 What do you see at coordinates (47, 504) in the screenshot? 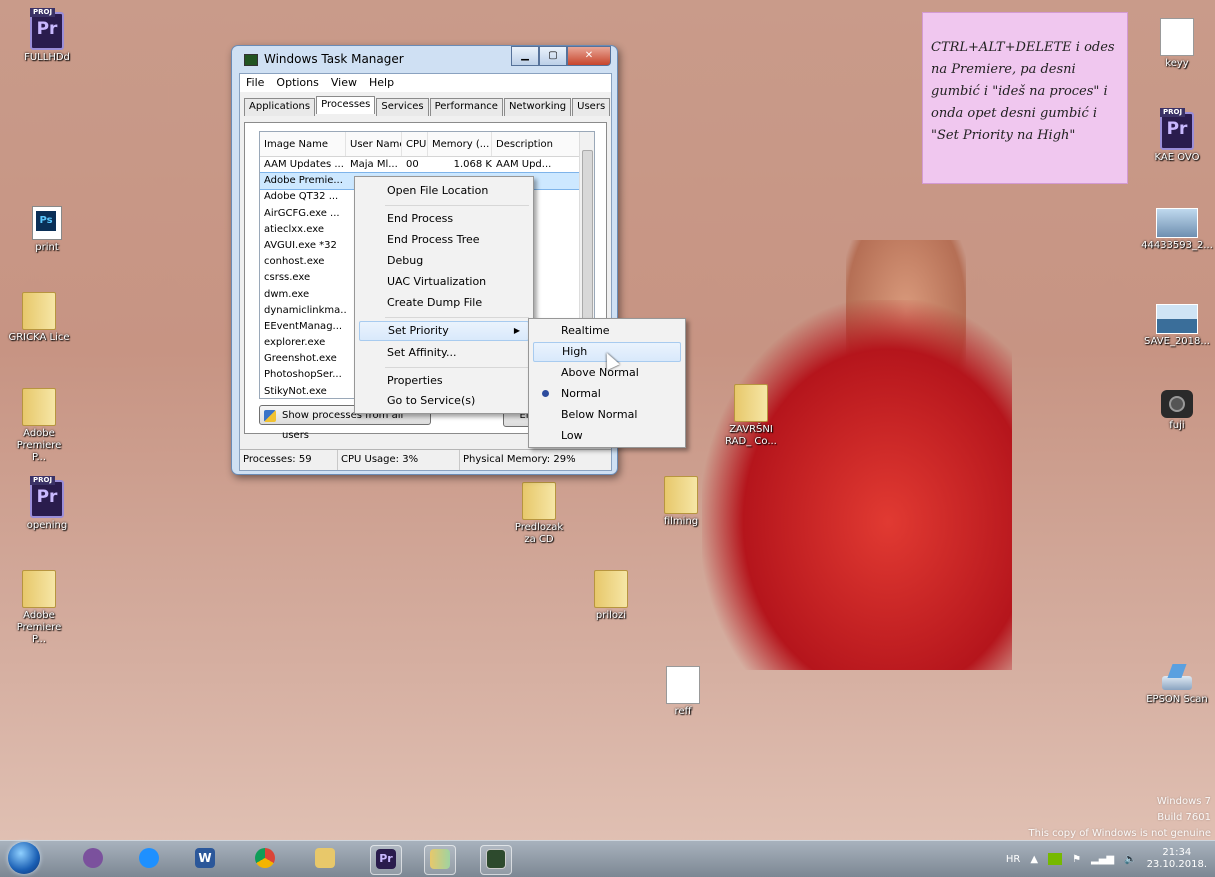
I see `desktop-icon-opening: PROJ Pr opening` at bounding box center [47, 504].